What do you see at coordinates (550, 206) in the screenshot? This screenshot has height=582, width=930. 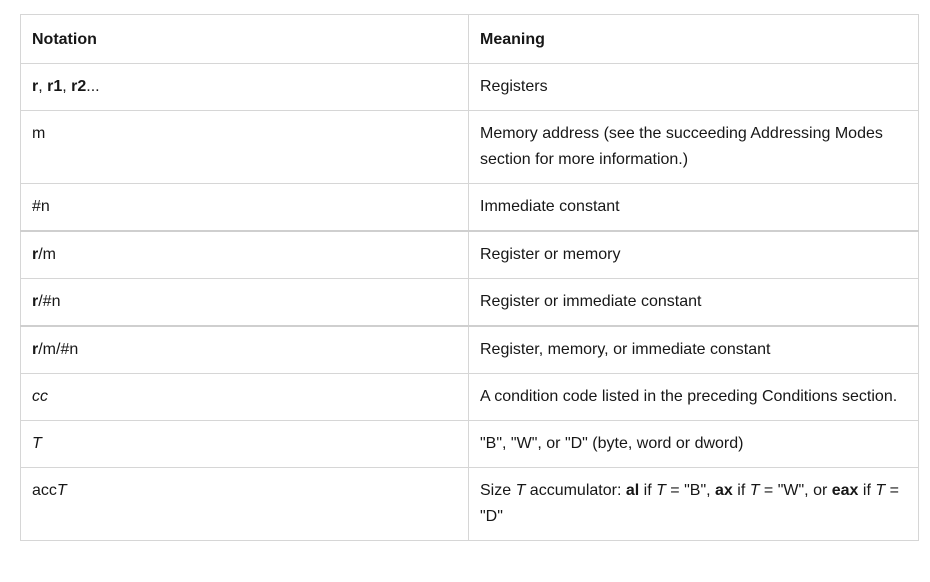 I see `meaning-part: Immediate constant` at bounding box center [550, 206].